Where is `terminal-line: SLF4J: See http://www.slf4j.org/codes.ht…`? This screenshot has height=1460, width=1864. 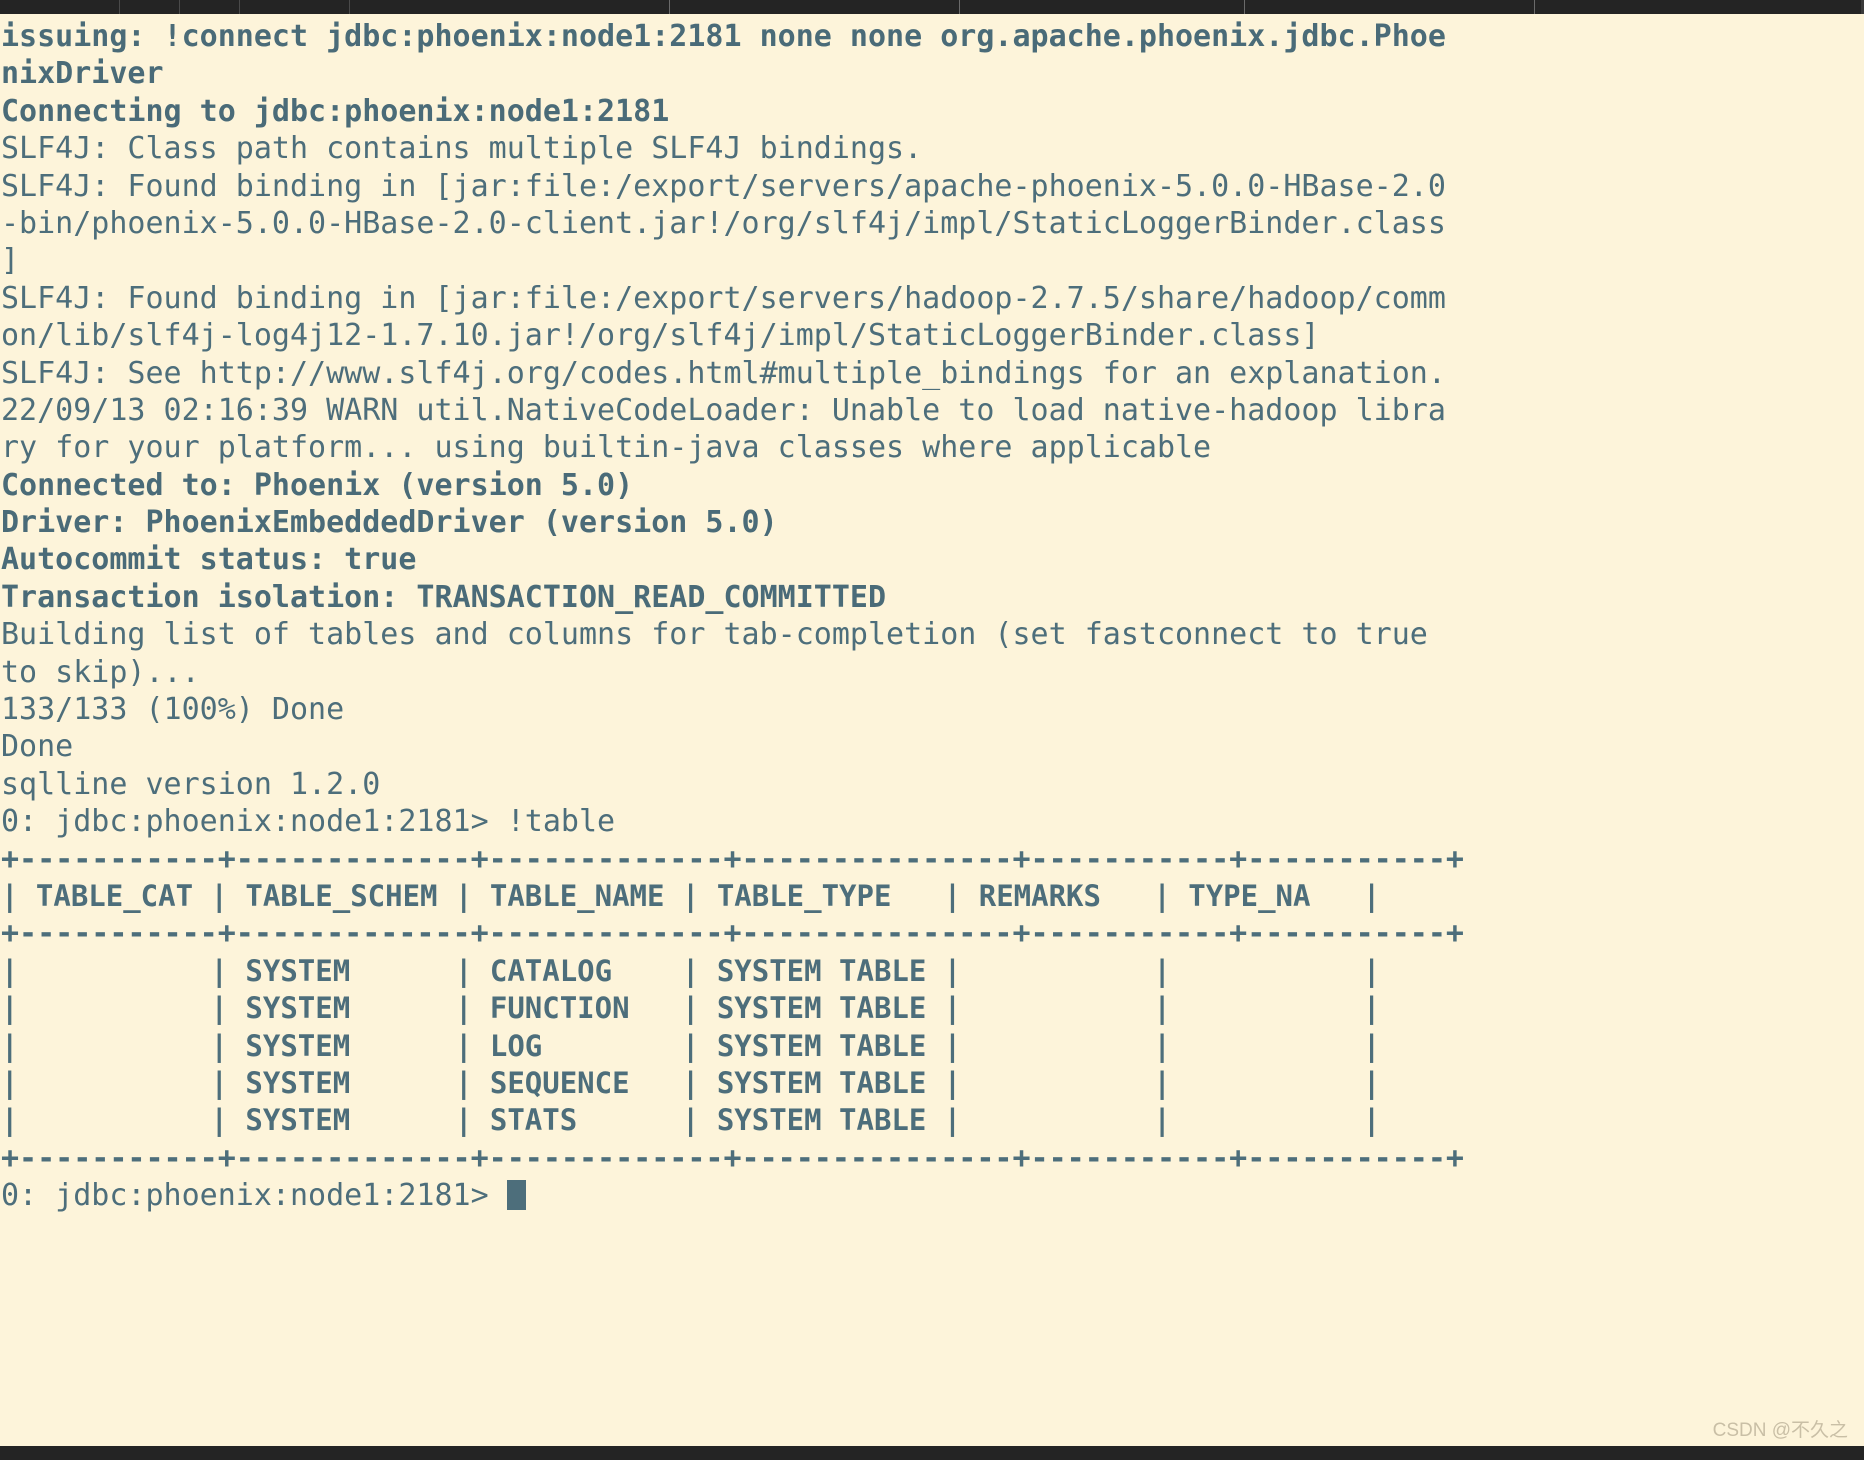 terminal-line: SLF4J: See http://www.slf4j.org/codes.ht… is located at coordinates (723, 373).